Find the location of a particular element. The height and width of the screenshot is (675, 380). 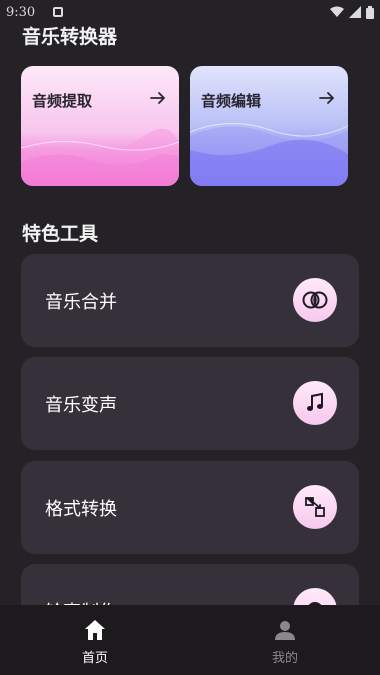

tool-label: 音乐变声 is located at coordinates (81, 405).